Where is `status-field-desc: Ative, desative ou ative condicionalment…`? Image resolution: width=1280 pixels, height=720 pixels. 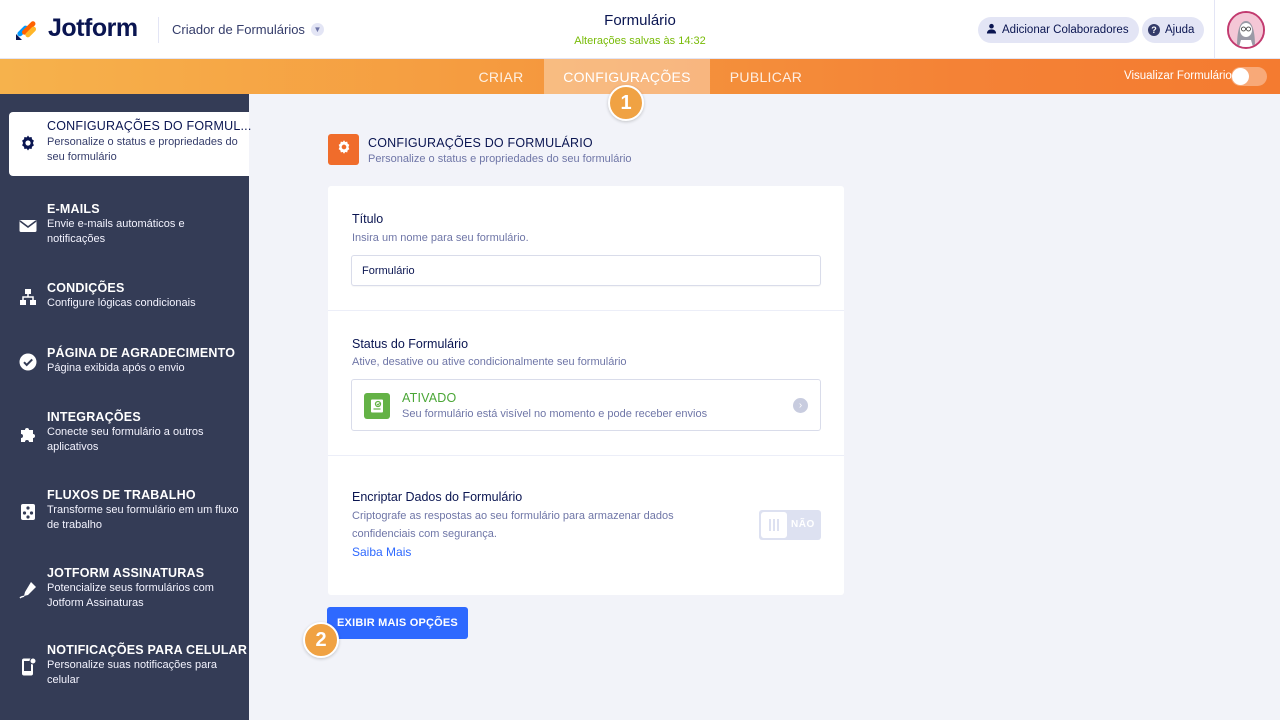 status-field-desc: Ative, desative ou ative condicionalment… is located at coordinates (489, 362).